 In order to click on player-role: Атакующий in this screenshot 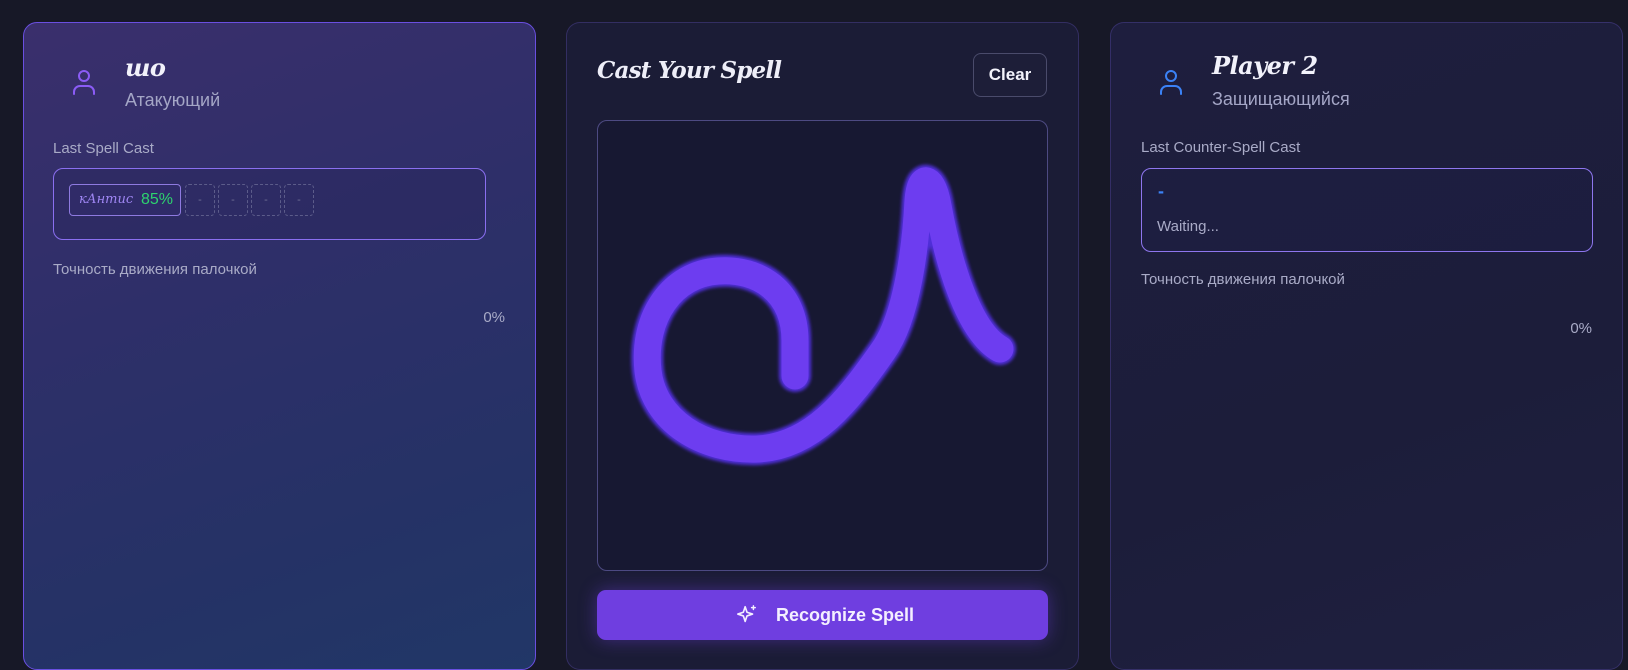, I will do `click(173, 100)`.